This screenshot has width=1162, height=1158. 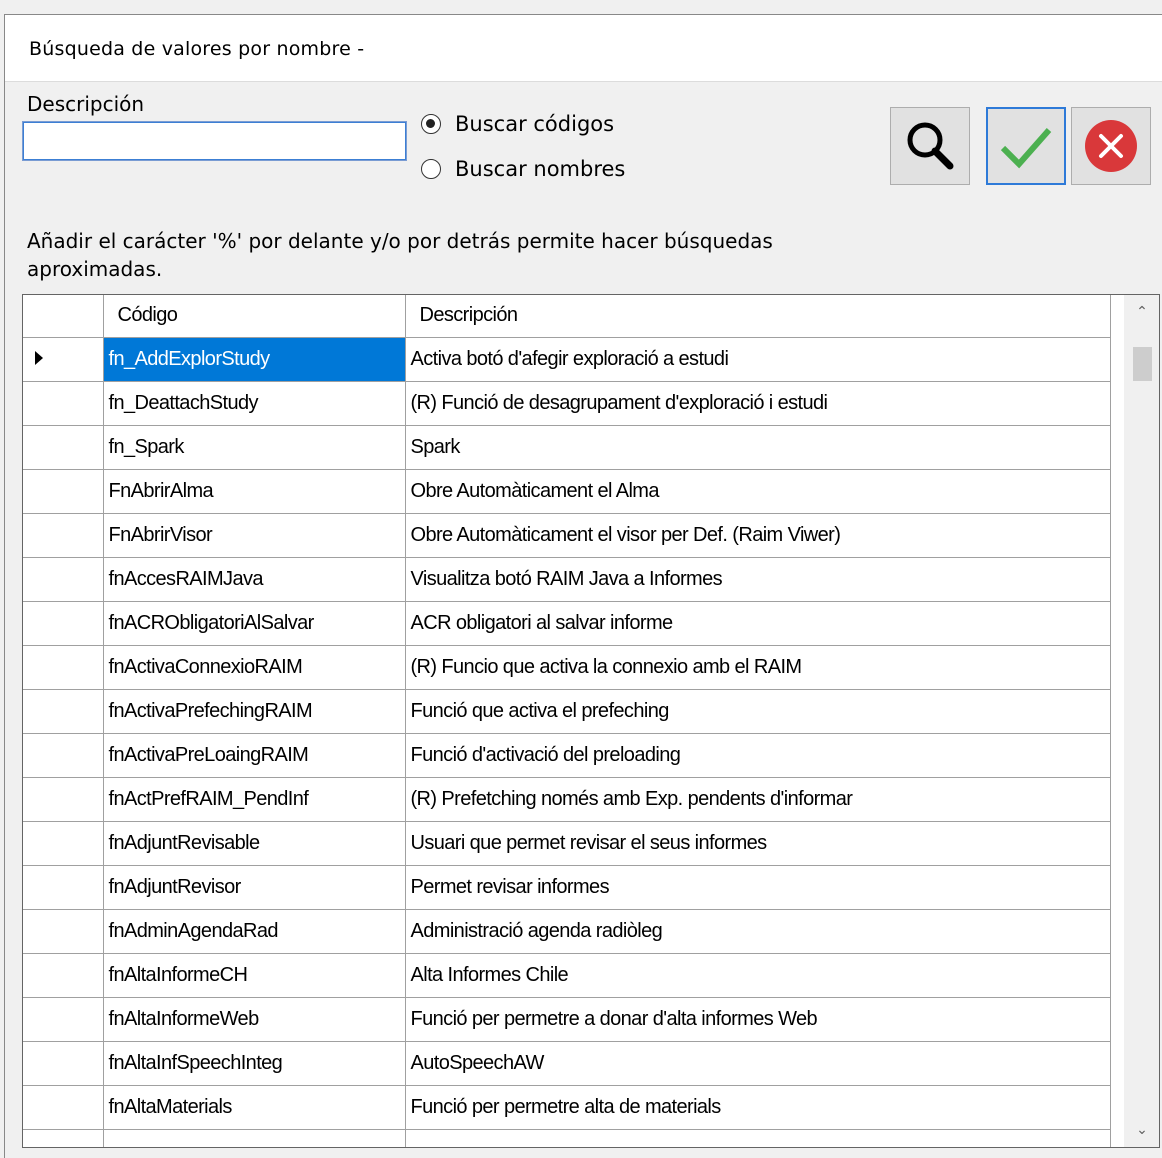 What do you see at coordinates (254, 535) in the screenshot?
I see `cell-code: FnAbrirVisor` at bounding box center [254, 535].